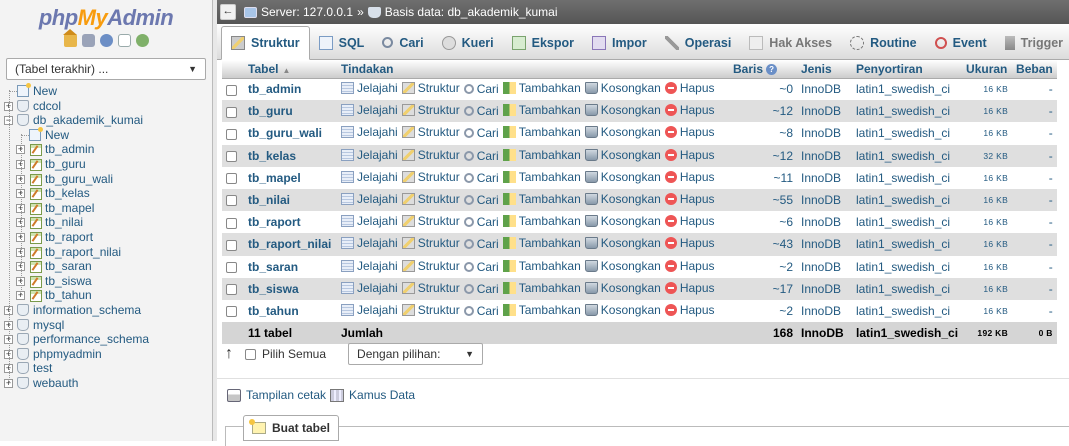 The height and width of the screenshot is (446, 1069). I want to click on nav-database-item: + cdcol, so click(106, 106).